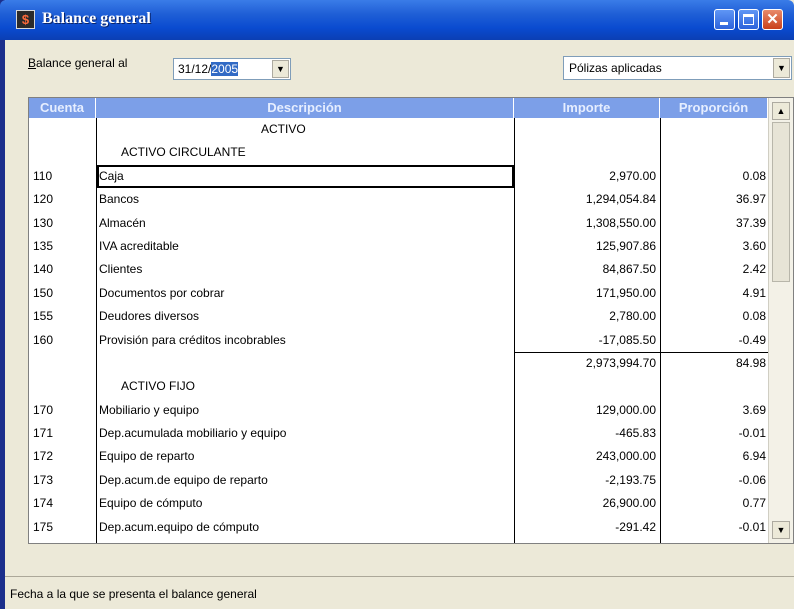  I want to click on table-row-heading: ACTIVO FIJO, so click(398, 386).